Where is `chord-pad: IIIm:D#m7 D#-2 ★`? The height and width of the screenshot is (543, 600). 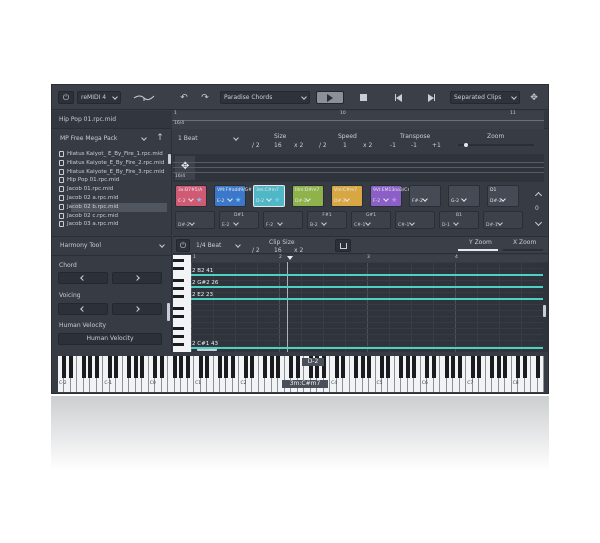
chord-pad: IIIm:D#m7 D#-2 ★ is located at coordinates (308, 196).